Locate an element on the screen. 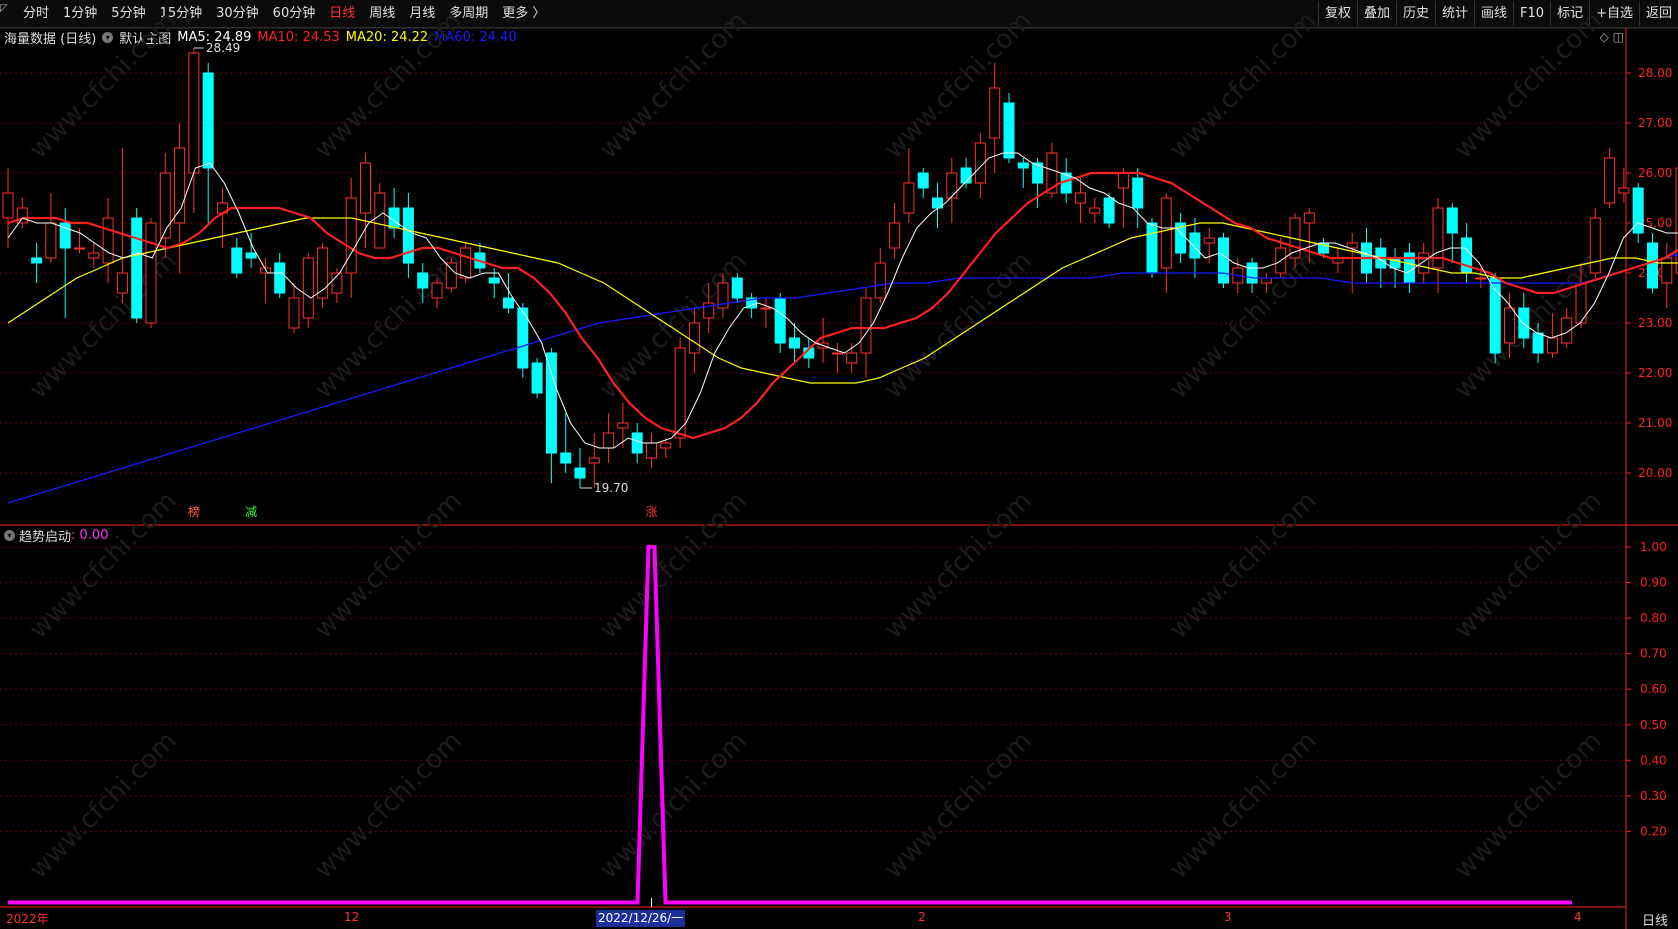 Image resolution: width=1678 pixels, height=929 pixels. price-tick-label: 21.00 is located at coordinates (1655, 423).